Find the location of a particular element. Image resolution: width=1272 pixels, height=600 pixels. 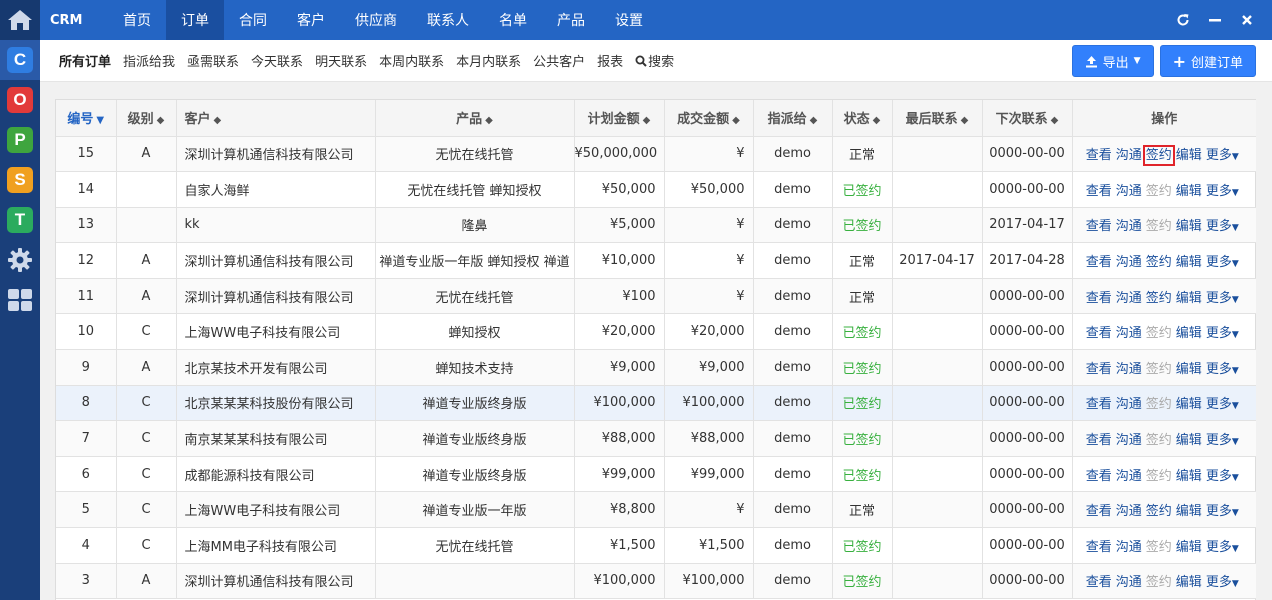

col-next-contact: 下次联系 ◆ is located at coordinates (1027, 118).